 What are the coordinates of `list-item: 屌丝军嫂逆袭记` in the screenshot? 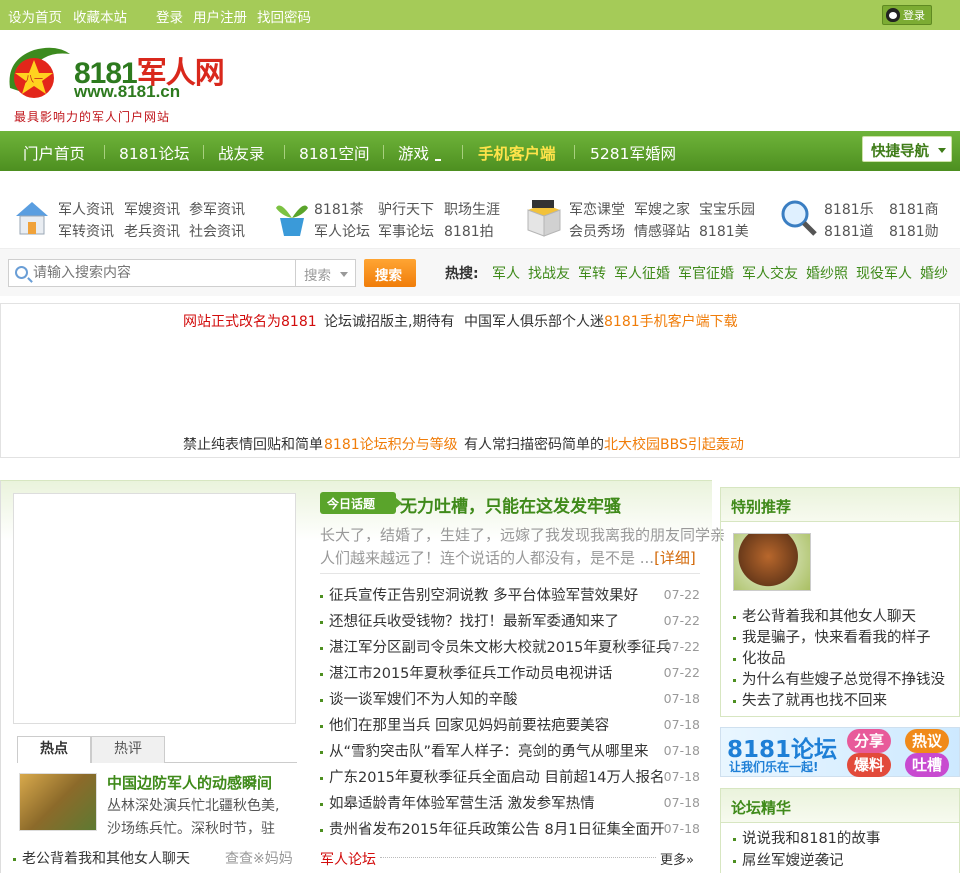 It's located at (788, 859).